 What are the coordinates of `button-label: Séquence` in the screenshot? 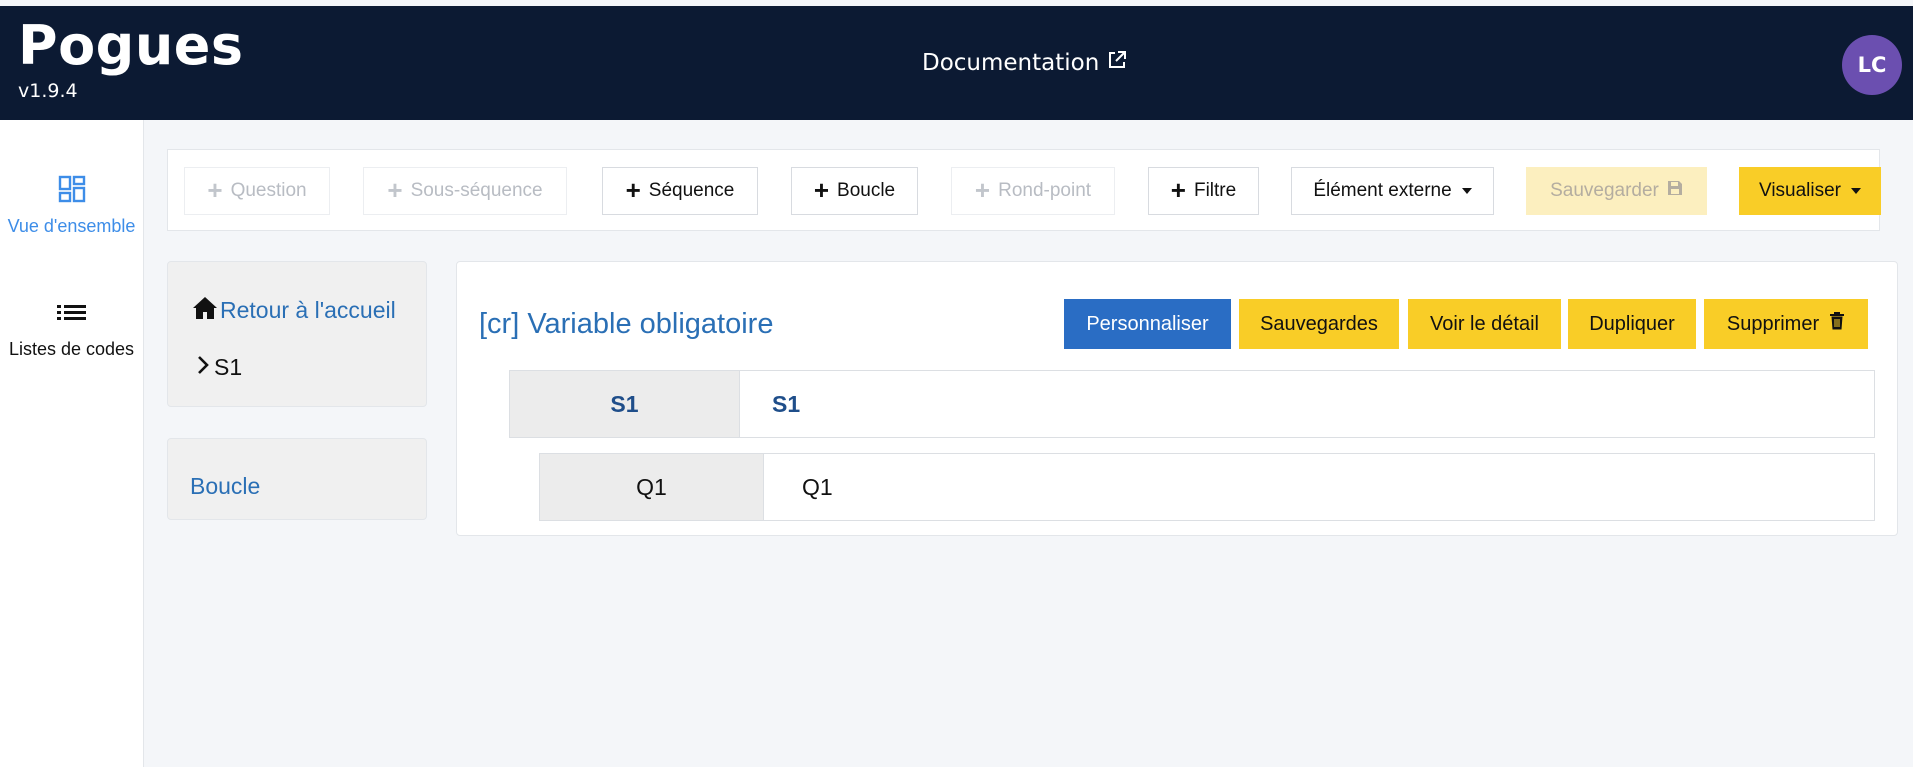 It's located at (691, 190).